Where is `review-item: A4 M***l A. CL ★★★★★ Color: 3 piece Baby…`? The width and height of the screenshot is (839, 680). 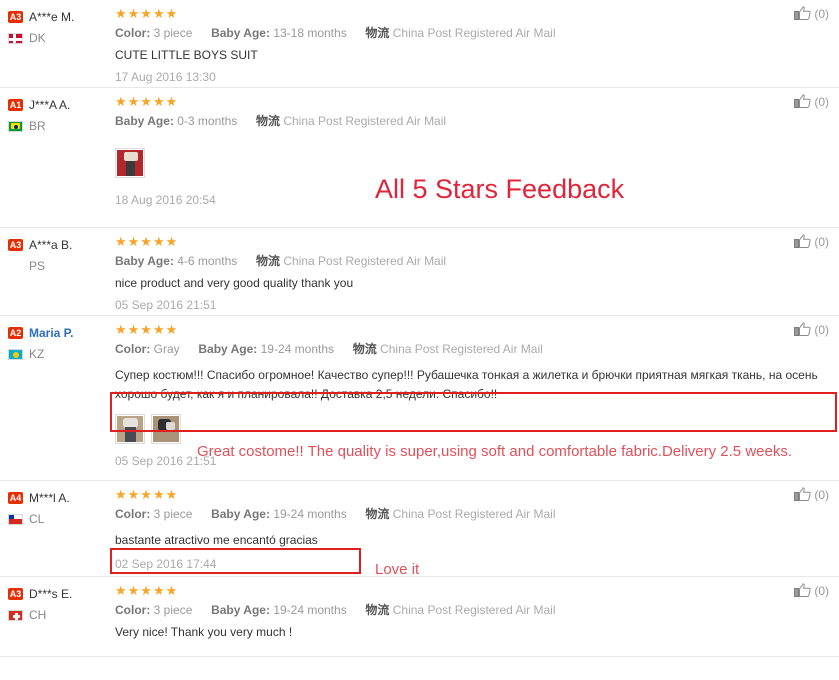 review-item: A4 M***l A. CL ★★★★★ Color: 3 piece Baby… is located at coordinates (419, 529).